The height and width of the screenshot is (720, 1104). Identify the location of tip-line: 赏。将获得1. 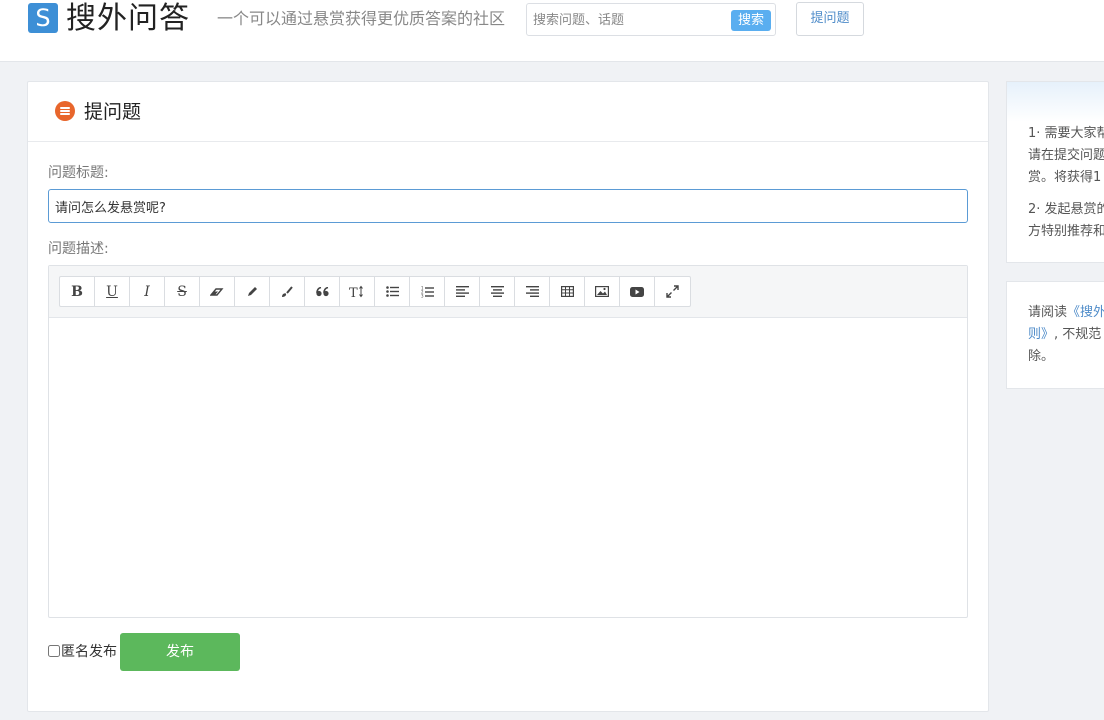
(1065, 177).